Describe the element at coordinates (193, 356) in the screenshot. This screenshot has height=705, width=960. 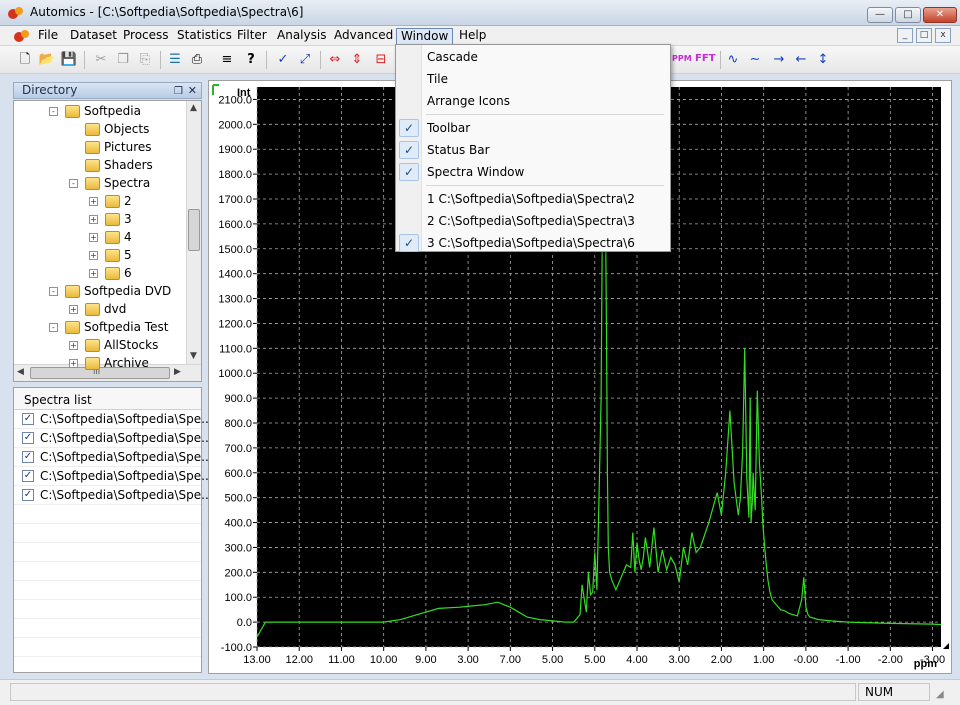
I see `scroll-down-icon: ▼` at that location.